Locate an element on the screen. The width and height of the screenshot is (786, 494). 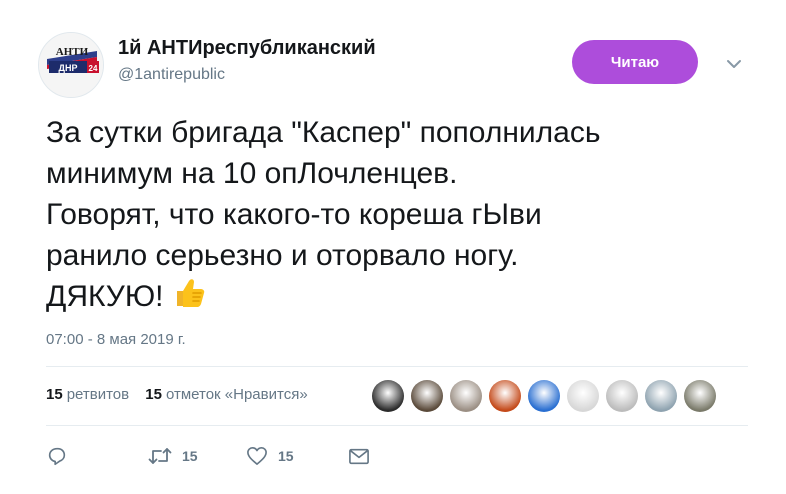
likes-count: 15 is located at coordinates (153, 394).